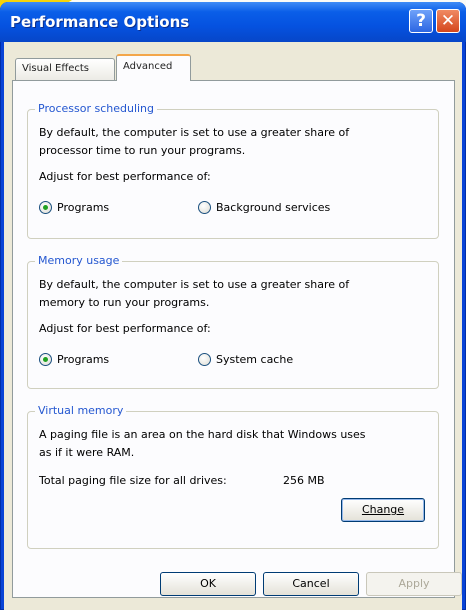  Describe the element at coordinates (96, 108) in the screenshot. I see `processor-scheduling-title: Processor scheduling` at that location.